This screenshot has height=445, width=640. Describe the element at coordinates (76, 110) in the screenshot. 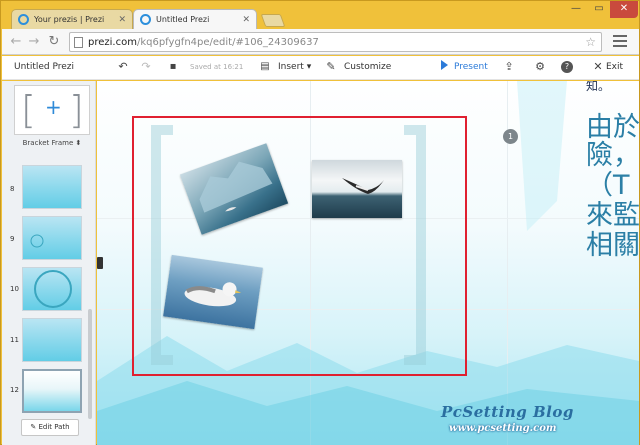

I see `bracket-right-icon: ]` at that location.